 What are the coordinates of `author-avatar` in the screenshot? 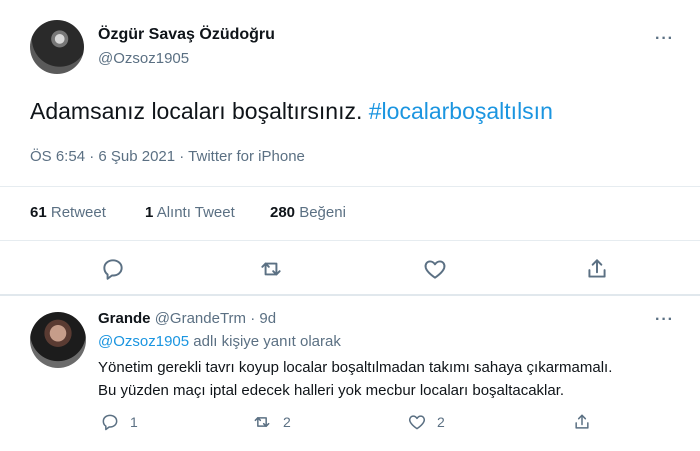 It's located at (57, 47).